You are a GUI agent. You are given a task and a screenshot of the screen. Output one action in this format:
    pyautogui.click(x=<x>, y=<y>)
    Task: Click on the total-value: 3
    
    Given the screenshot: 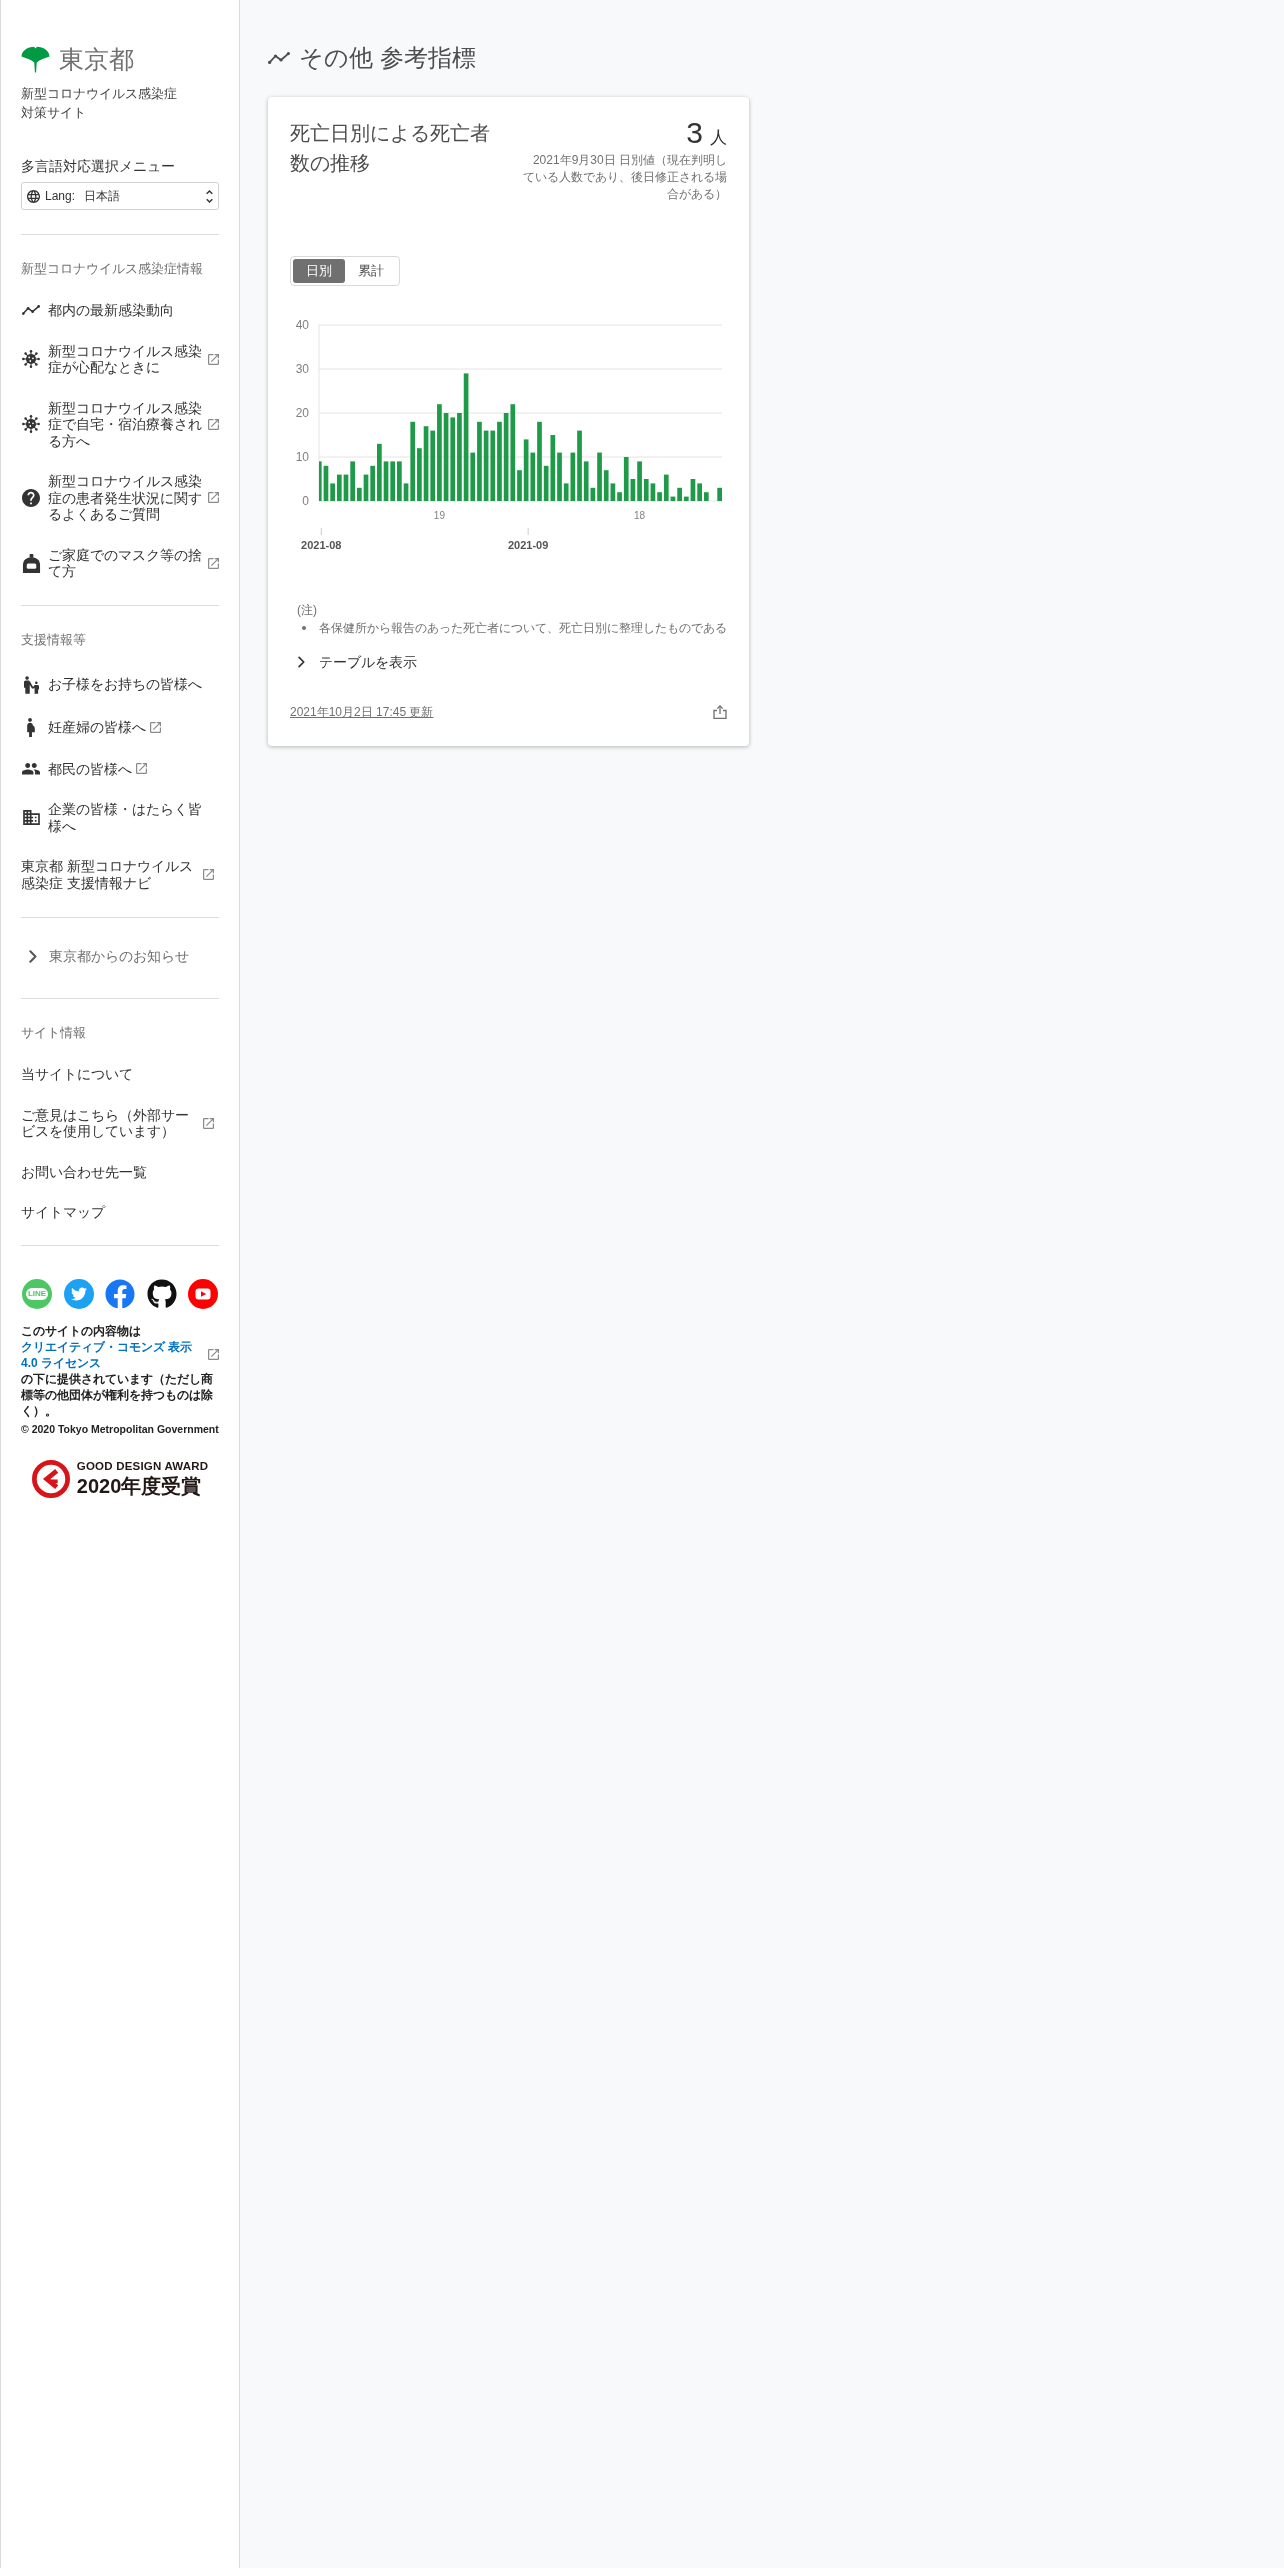 What is the action you would take?
    pyautogui.click(x=694, y=133)
    